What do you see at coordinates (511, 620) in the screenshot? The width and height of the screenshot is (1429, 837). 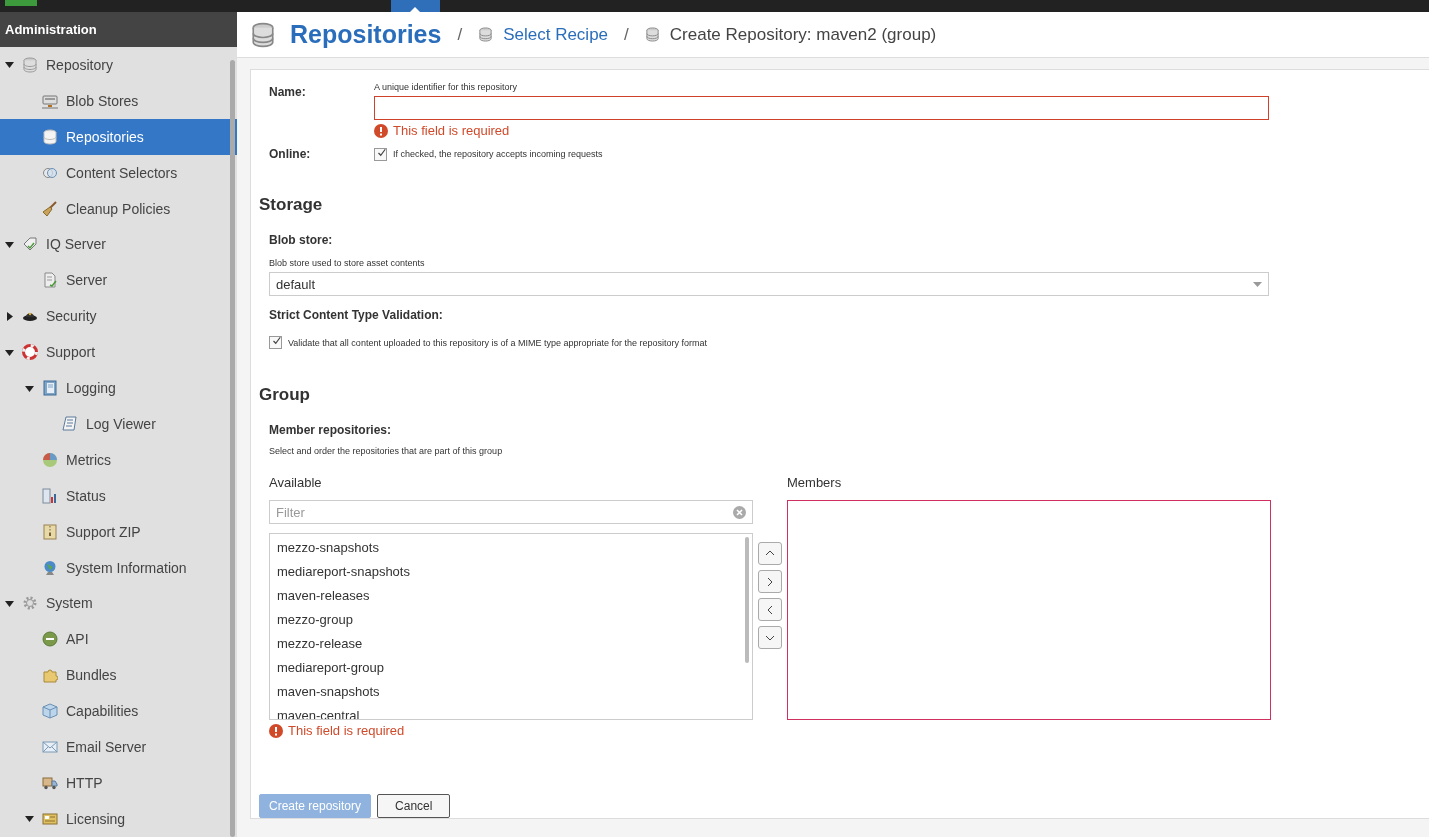 I see `list-item: mezzo-group` at bounding box center [511, 620].